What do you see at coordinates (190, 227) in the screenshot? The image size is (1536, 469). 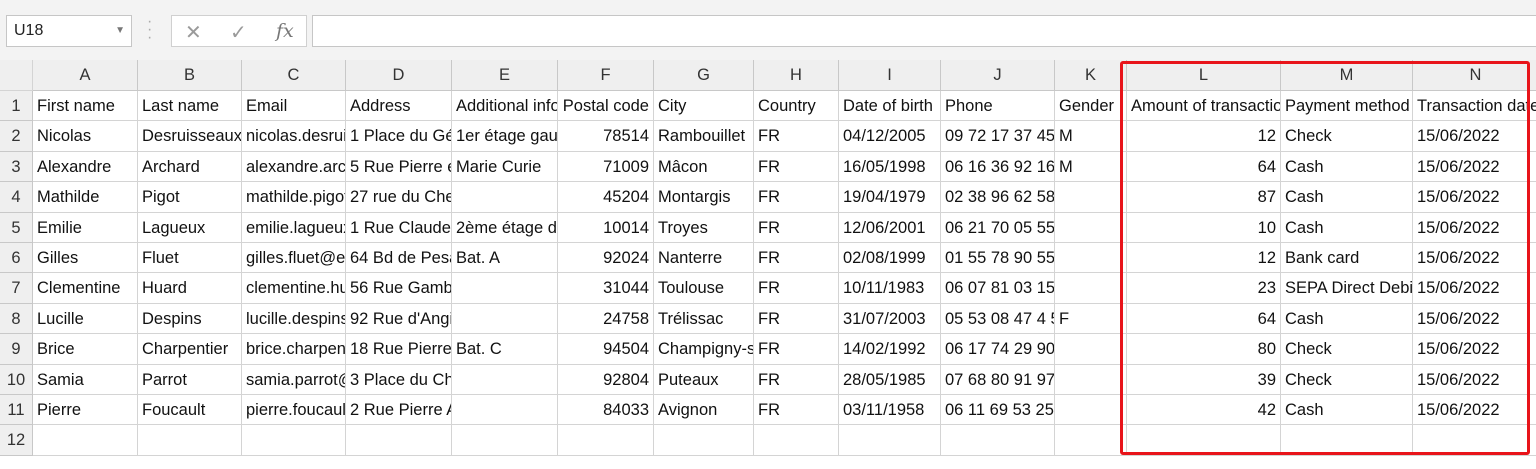 I see `cell-b5: Lagueux` at bounding box center [190, 227].